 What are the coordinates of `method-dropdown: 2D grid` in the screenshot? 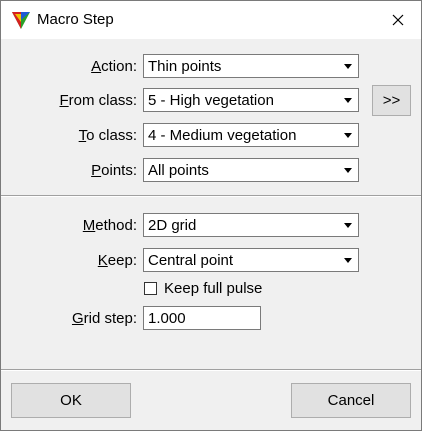 It's located at (251, 225).